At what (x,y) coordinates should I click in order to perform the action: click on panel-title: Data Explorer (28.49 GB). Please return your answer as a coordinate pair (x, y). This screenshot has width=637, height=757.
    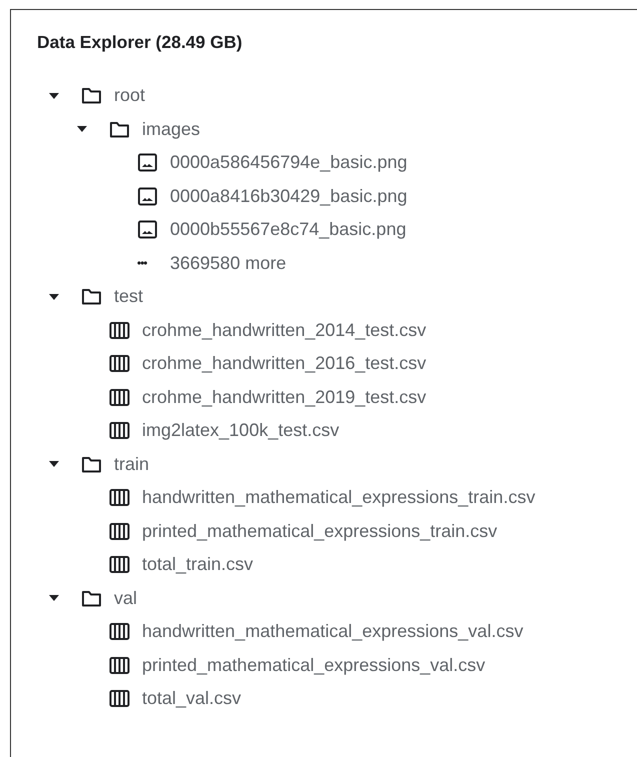
    Looking at the image, I should click on (140, 42).